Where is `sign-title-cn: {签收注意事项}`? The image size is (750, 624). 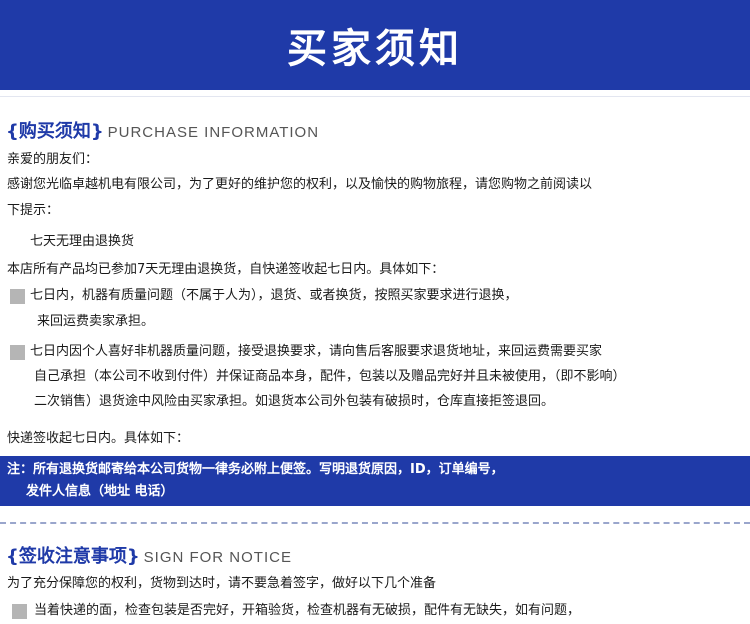
sign-title-cn: {签收注意事项} is located at coordinates (73, 556).